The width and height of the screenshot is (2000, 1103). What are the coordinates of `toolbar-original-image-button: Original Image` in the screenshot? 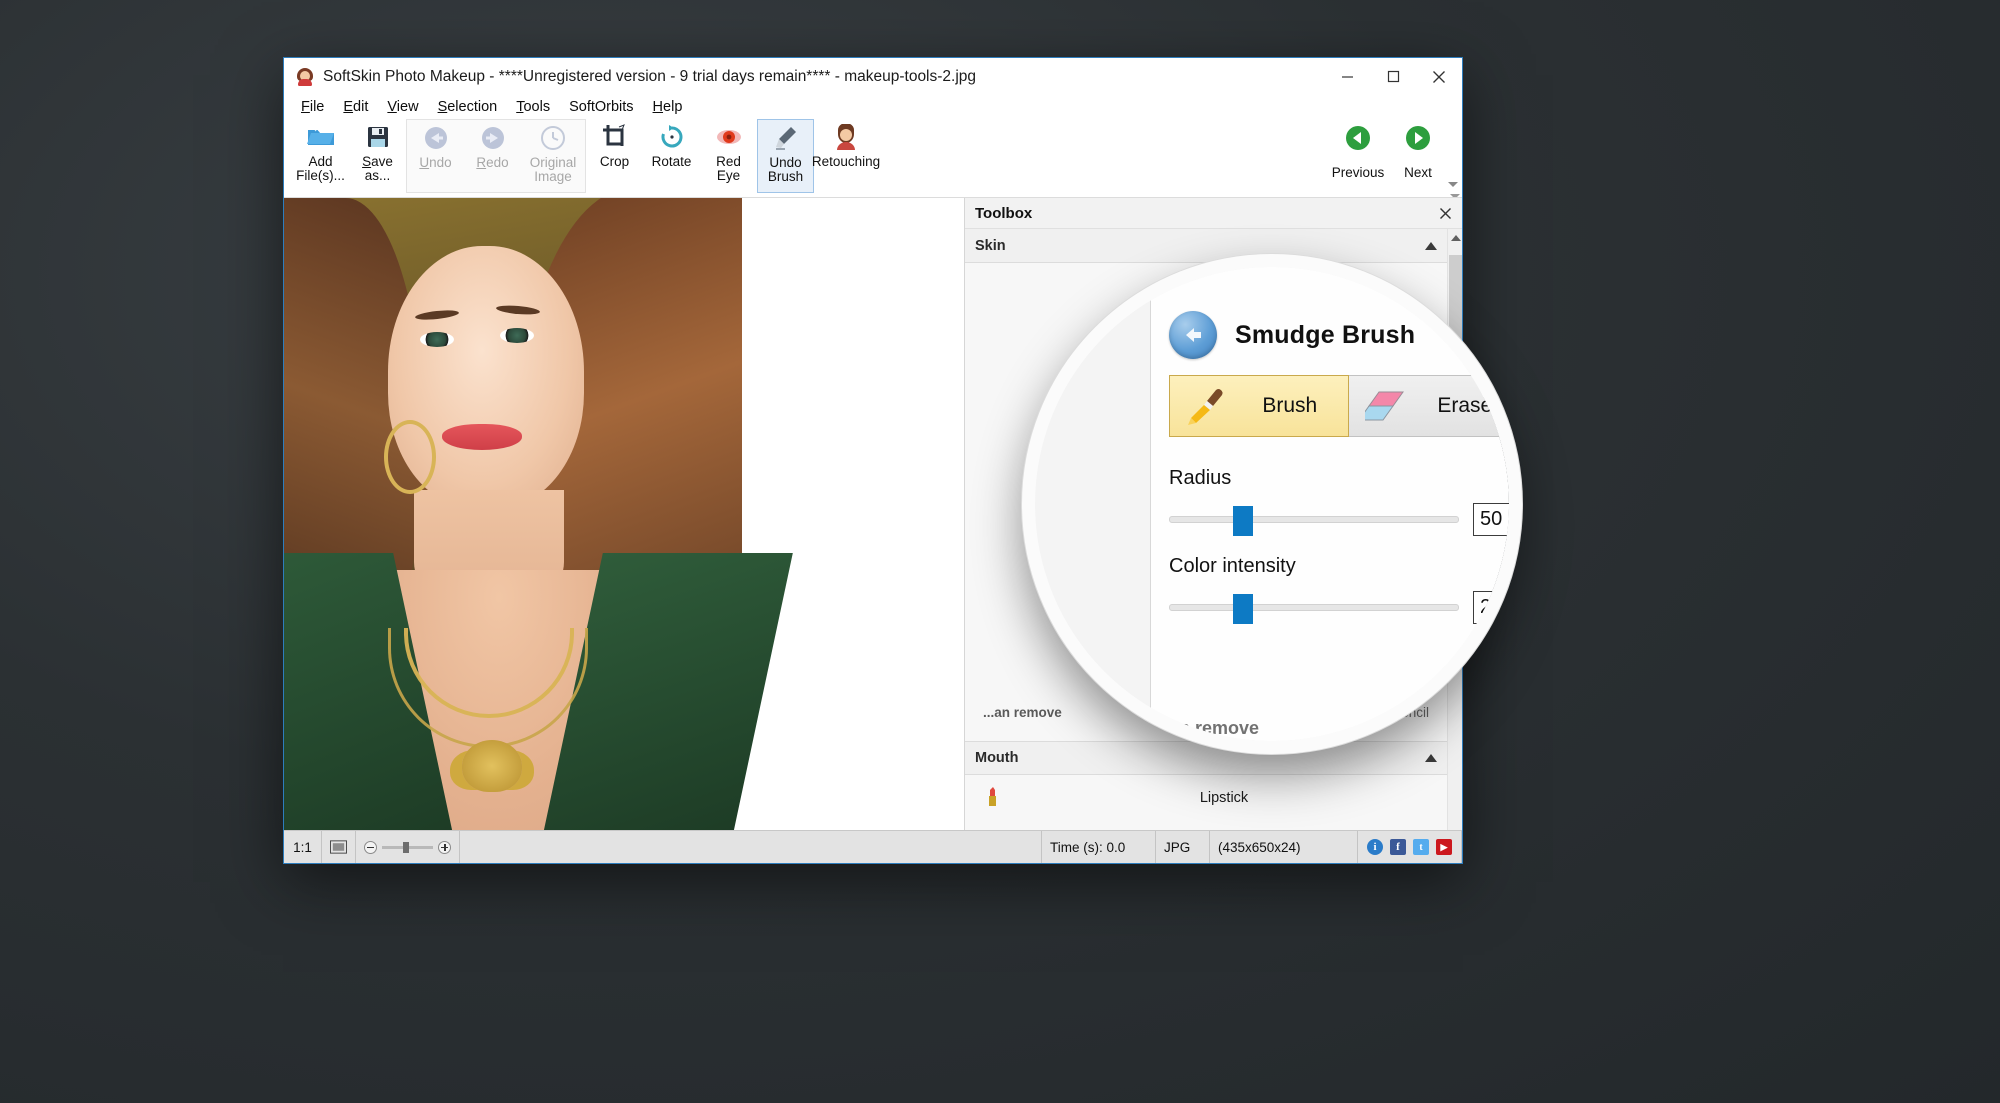 It's located at (553, 157).